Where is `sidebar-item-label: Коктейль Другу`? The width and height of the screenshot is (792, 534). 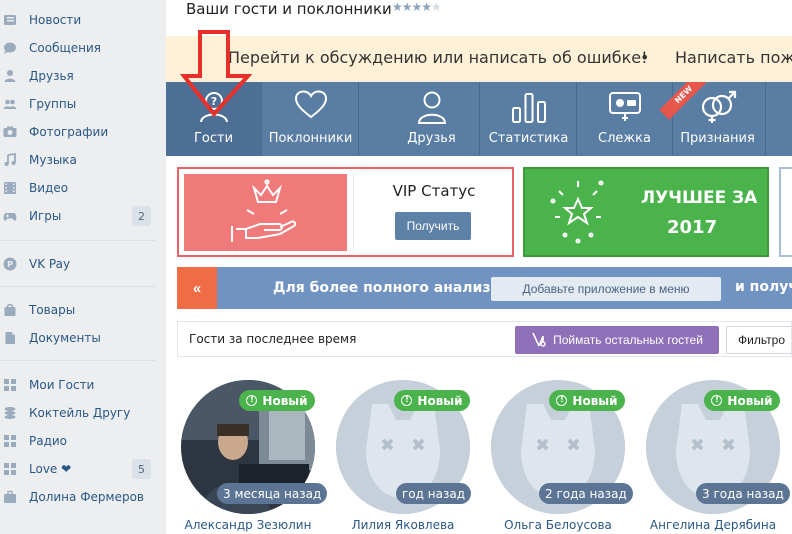 sidebar-item-label: Коктейль Другу is located at coordinates (80, 413).